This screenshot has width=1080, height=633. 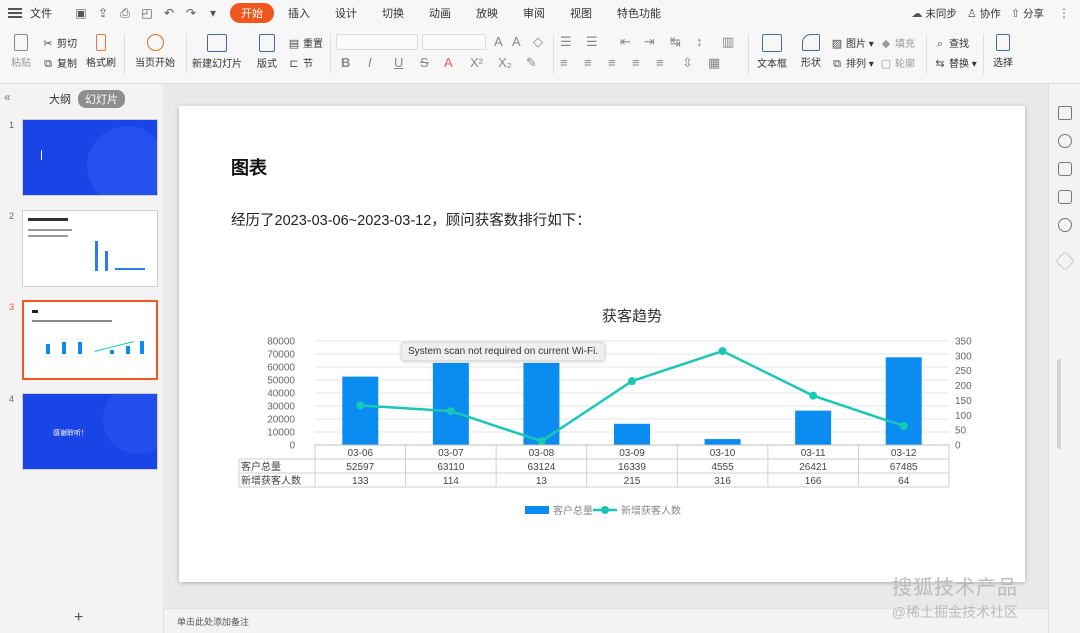 What do you see at coordinates (377, 42) in the screenshot?
I see `font-family-select` at bounding box center [377, 42].